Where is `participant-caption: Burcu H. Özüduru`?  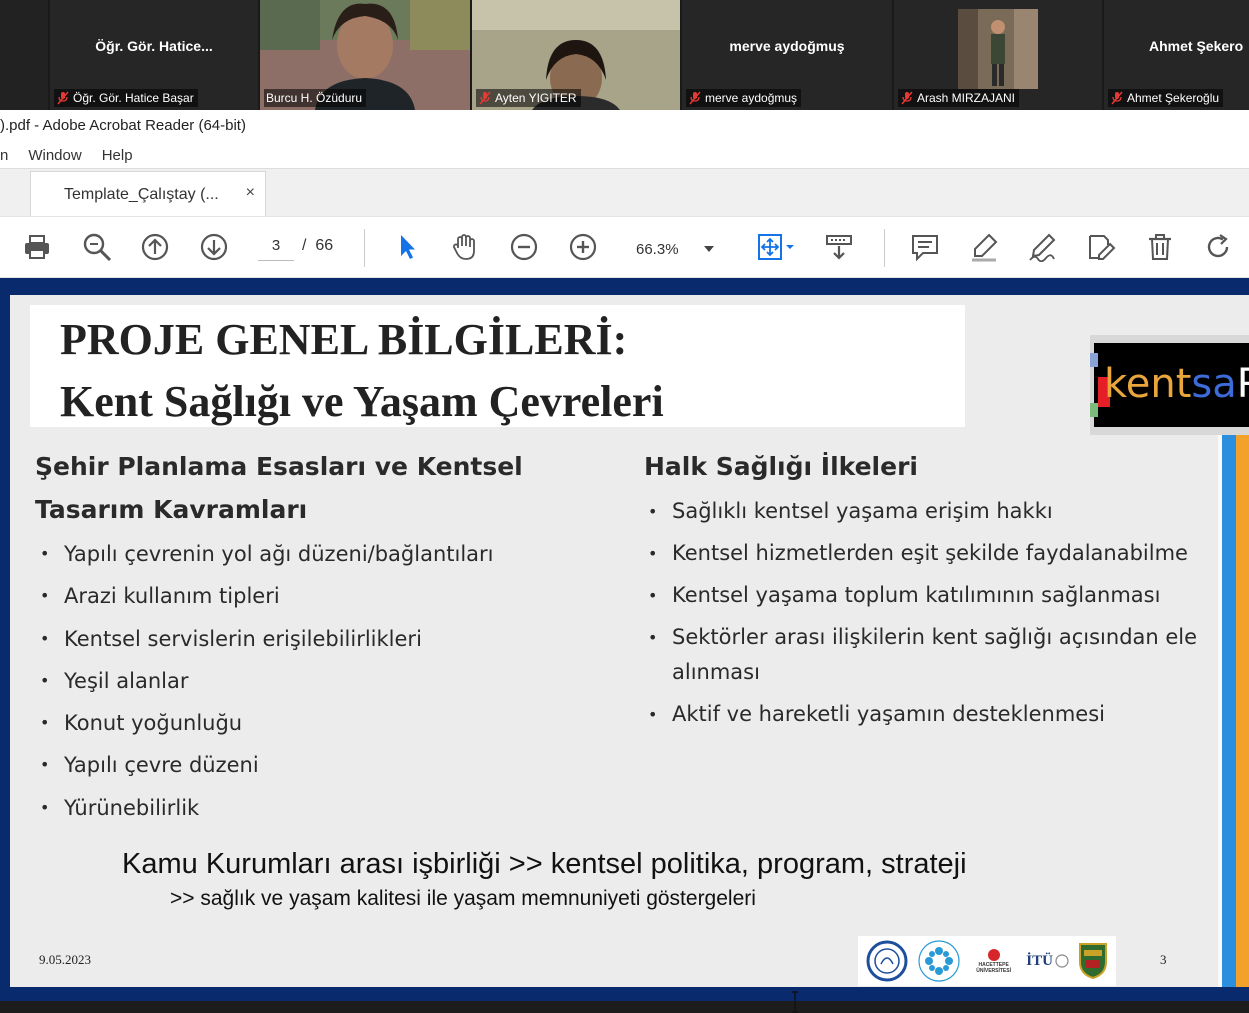 participant-caption: Burcu H. Özüduru is located at coordinates (315, 98).